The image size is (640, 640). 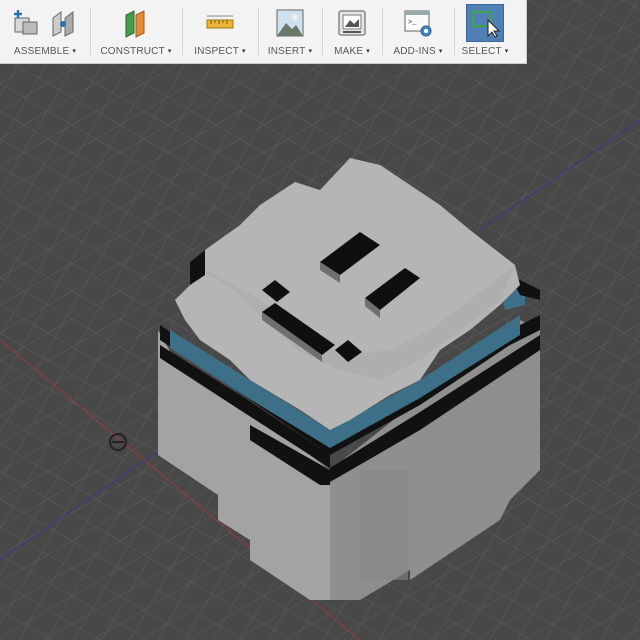 I want to click on toolbar-group-select: SELECT ▾, so click(x=485, y=31).